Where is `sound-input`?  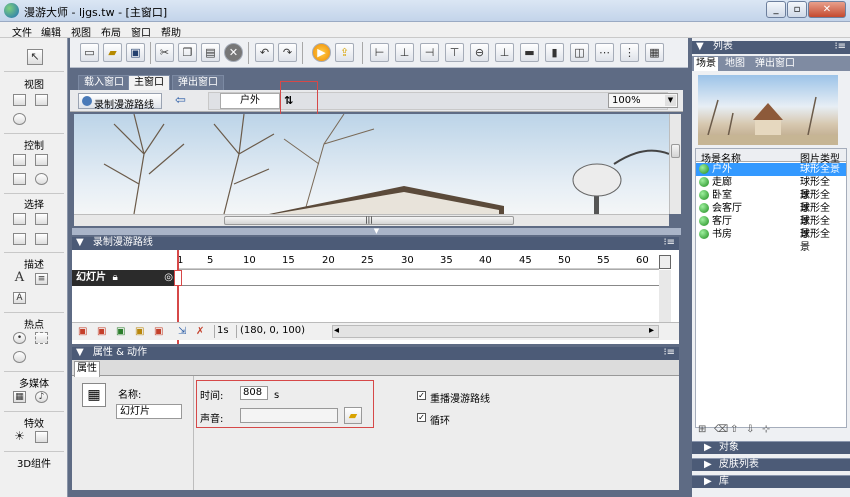
sound-input is located at coordinates (289, 415).